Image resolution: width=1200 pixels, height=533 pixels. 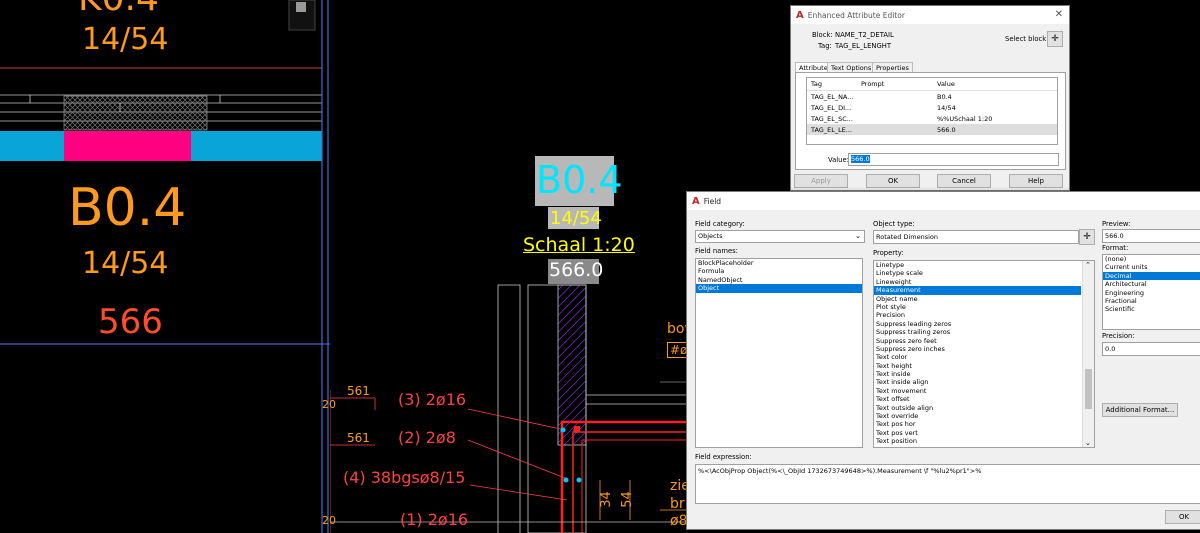 What do you see at coordinates (856, 15) in the screenshot?
I see `attr-editor-title: Enhanced Attribute Editor` at bounding box center [856, 15].